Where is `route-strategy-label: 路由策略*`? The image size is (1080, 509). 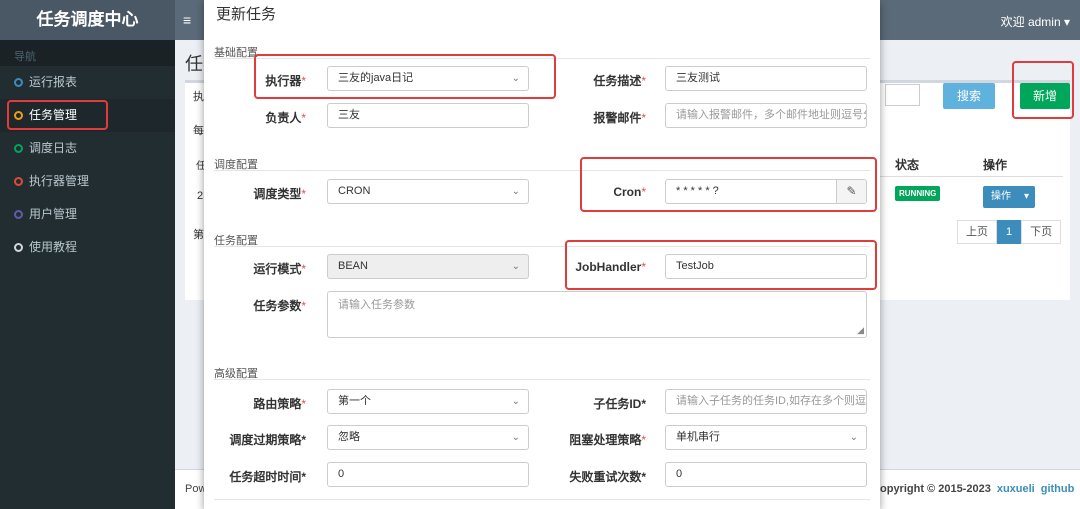
route-strategy-label: 路由策略* is located at coordinates (279, 404).